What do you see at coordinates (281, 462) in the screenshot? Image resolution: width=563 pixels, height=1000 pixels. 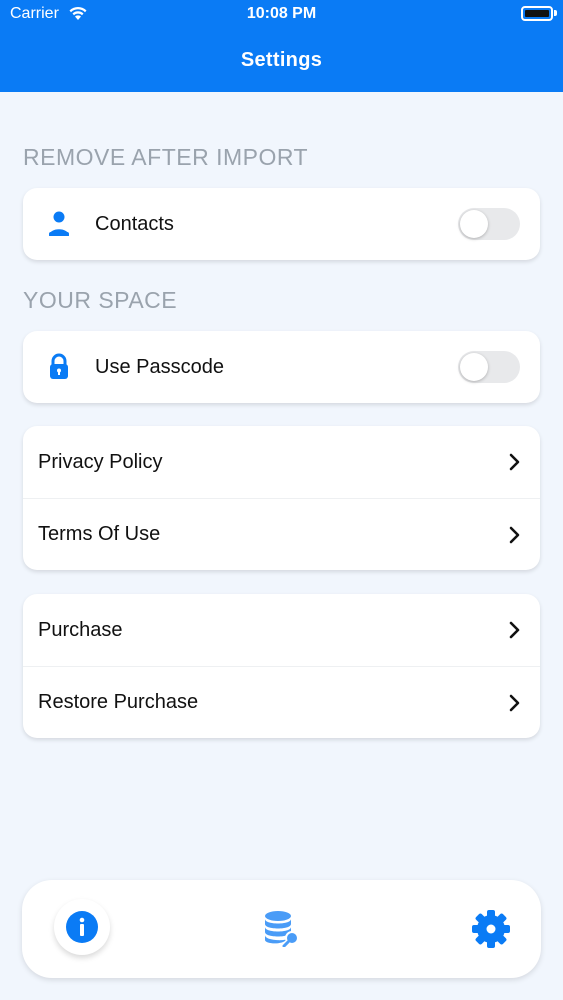 I see `privacy-policy-row: Privacy Policy` at bounding box center [281, 462].